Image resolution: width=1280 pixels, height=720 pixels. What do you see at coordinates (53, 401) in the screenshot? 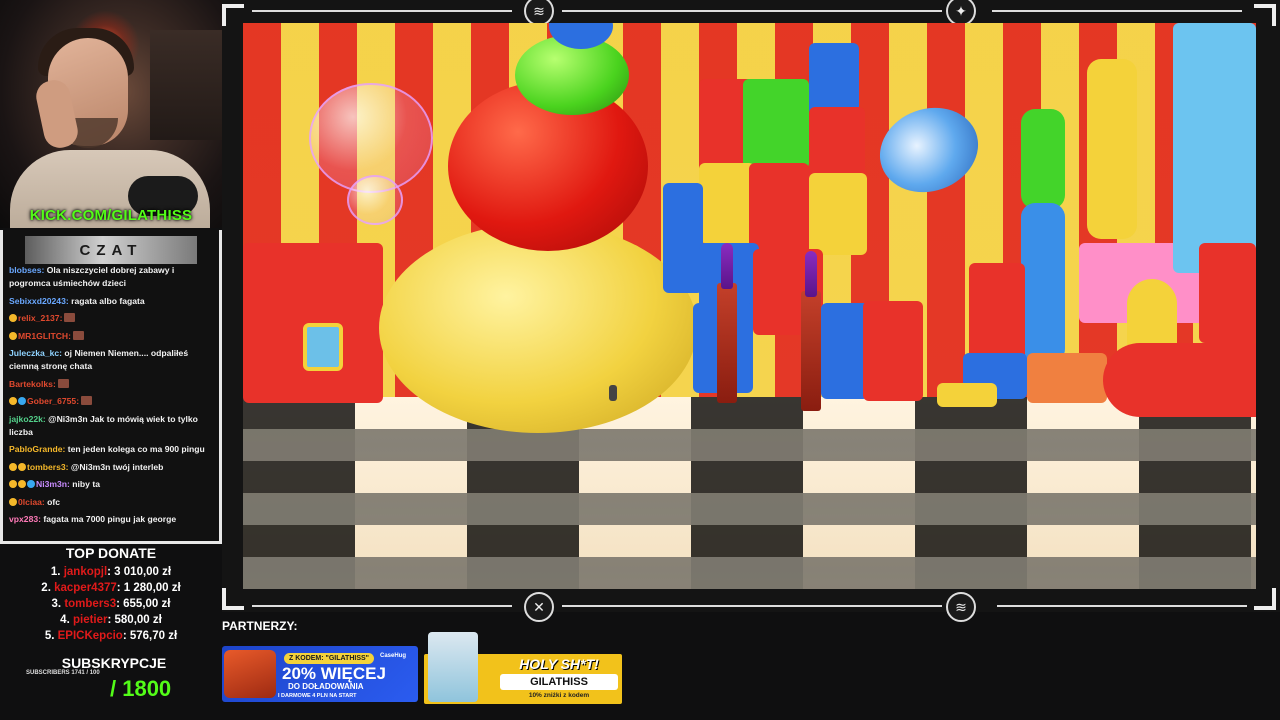
I see `chat-username: Gober_6755:` at bounding box center [53, 401].